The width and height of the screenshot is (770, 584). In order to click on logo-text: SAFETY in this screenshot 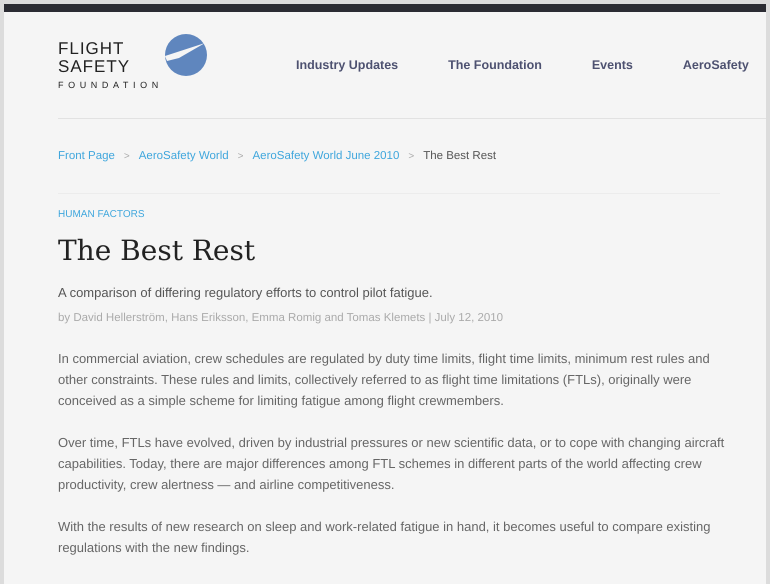, I will do `click(95, 67)`.